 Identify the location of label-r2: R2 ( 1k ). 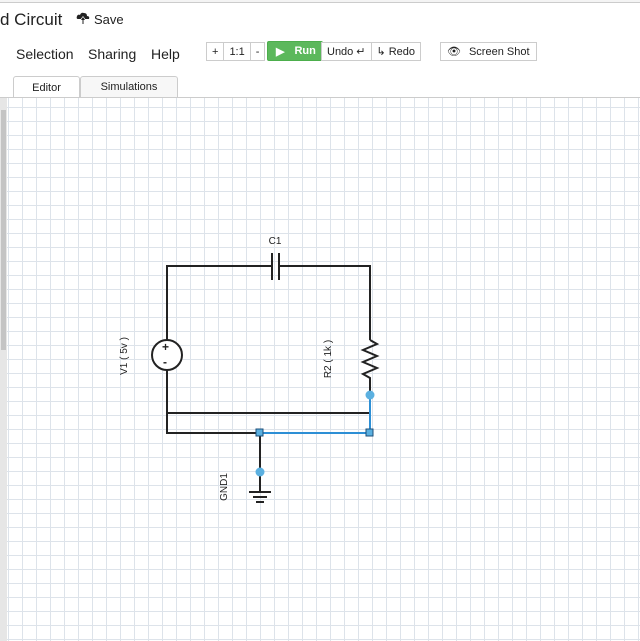
(328, 359).